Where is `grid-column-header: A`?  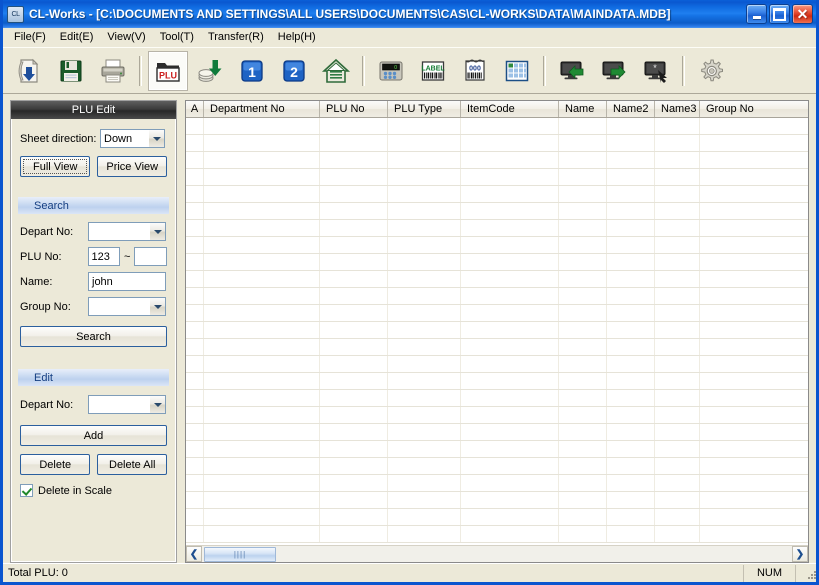 grid-column-header: A is located at coordinates (195, 109).